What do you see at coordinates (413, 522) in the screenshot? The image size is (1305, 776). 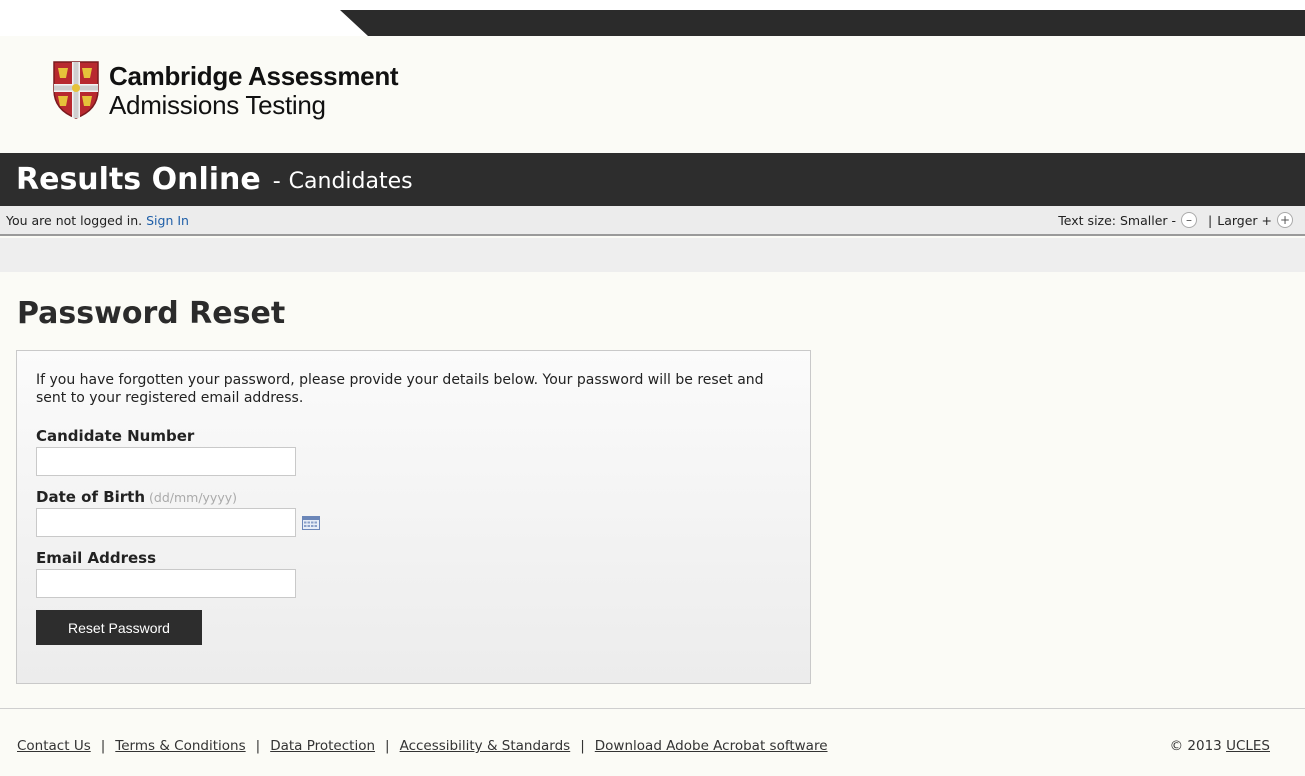 I see `date-of-birth-row` at bounding box center [413, 522].